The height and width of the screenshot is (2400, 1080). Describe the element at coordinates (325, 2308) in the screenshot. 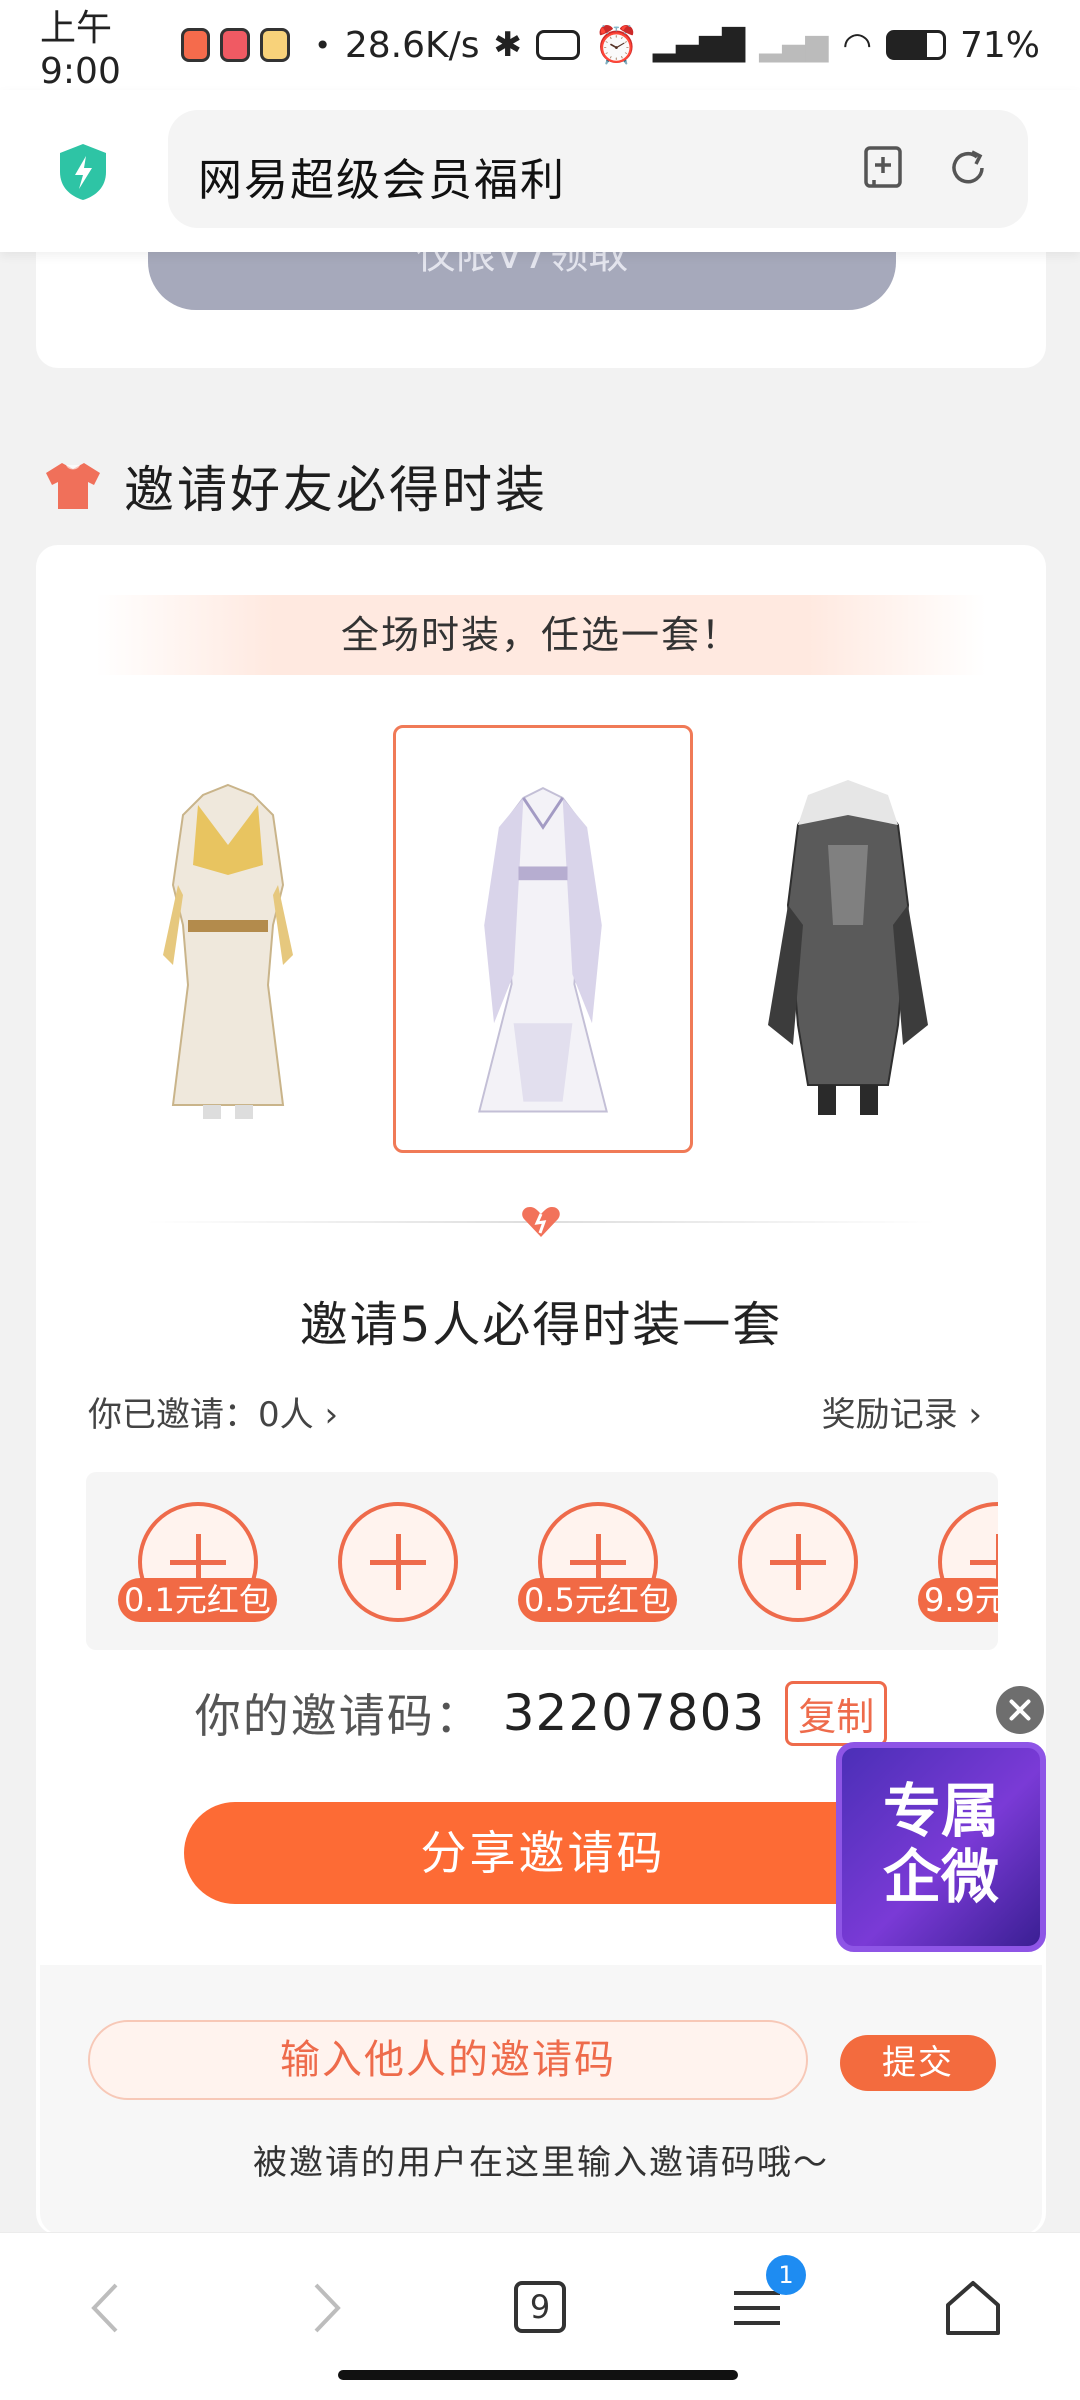

I see `forward-icon` at that location.